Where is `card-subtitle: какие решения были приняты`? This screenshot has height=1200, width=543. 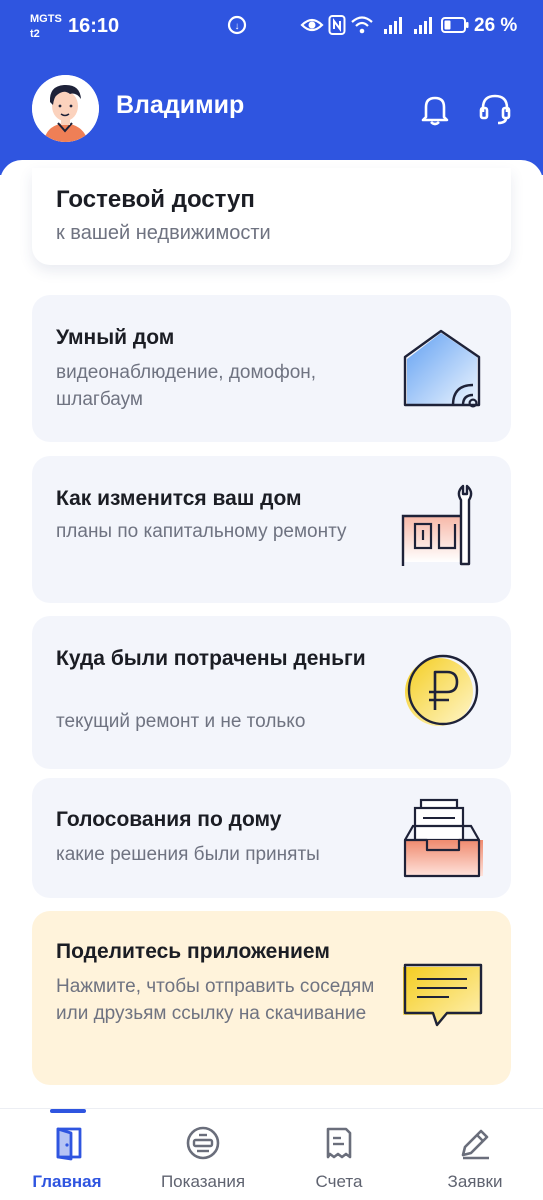 card-subtitle: какие решения были приняты is located at coordinates (188, 854).